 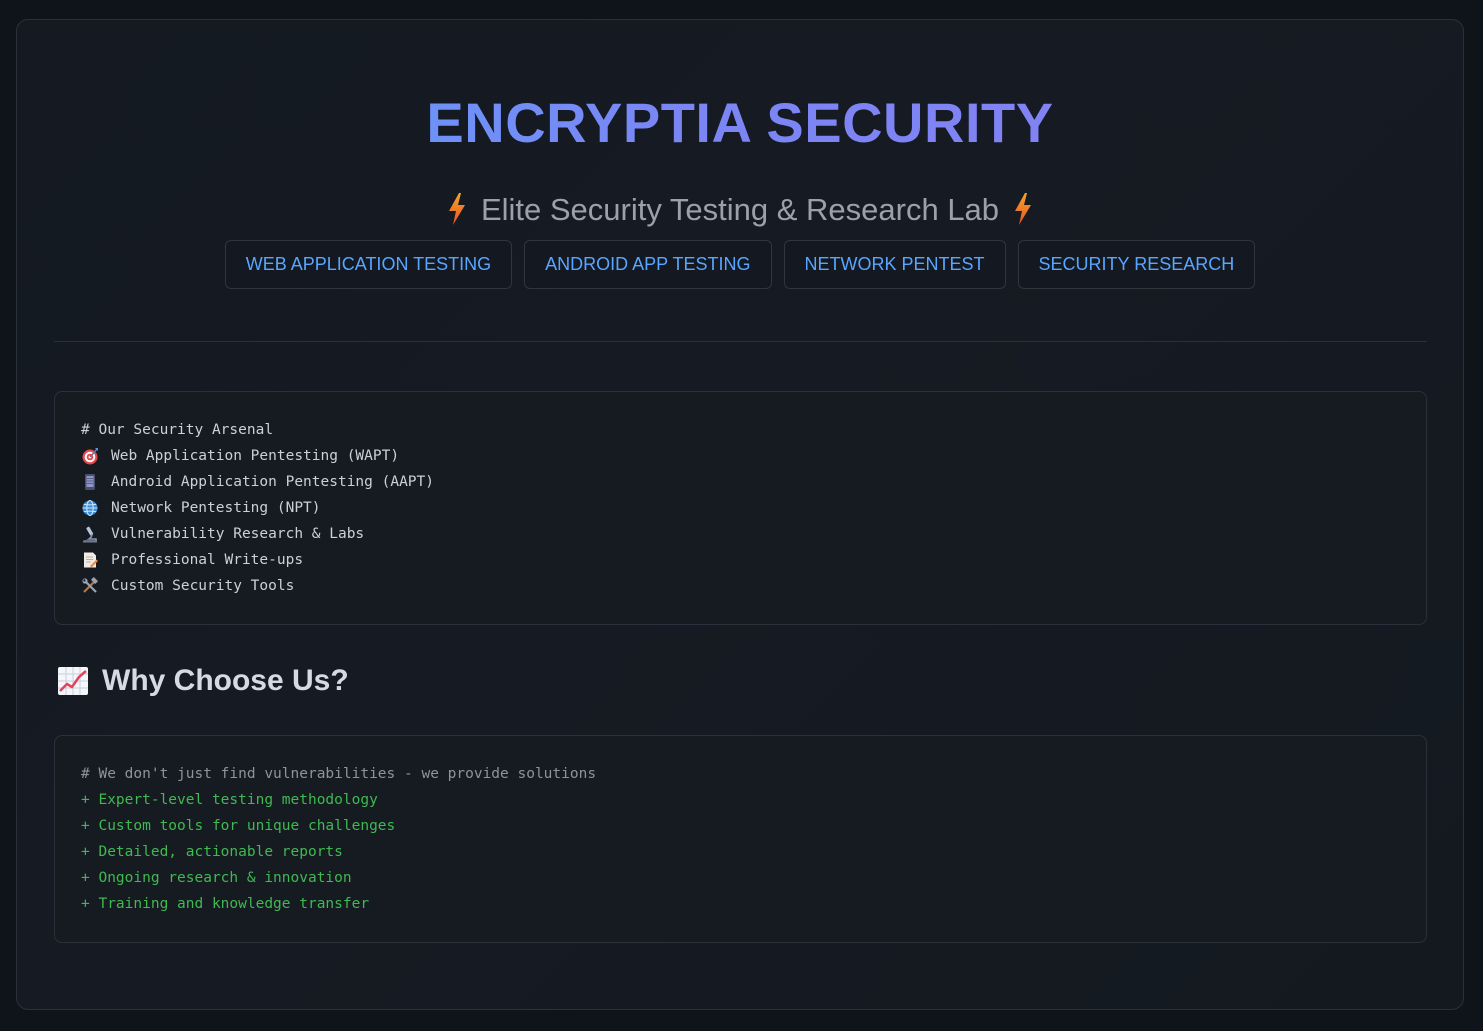 I want to click on list-item: Android Application Pentesting (AAPT), so click(x=753, y=482).